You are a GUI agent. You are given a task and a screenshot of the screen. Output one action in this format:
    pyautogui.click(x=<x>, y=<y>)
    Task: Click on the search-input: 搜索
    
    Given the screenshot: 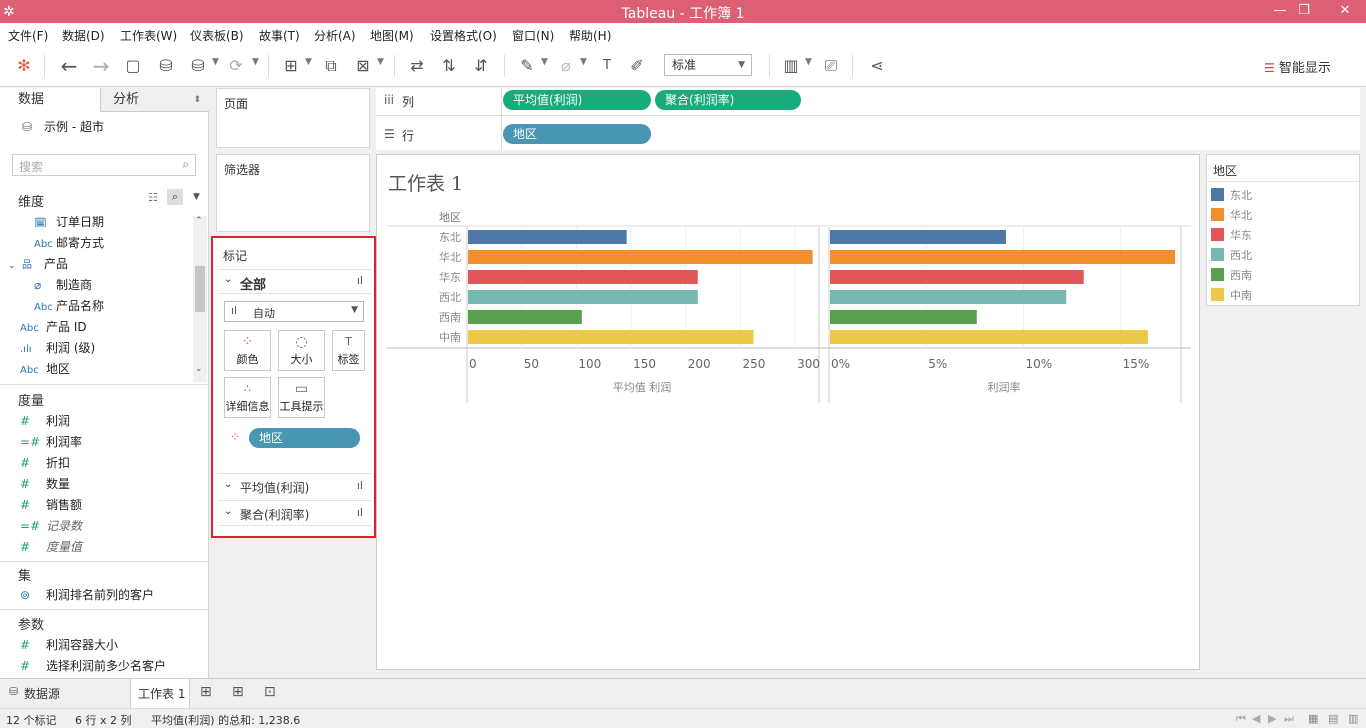 What is the action you would take?
    pyautogui.click(x=31, y=166)
    